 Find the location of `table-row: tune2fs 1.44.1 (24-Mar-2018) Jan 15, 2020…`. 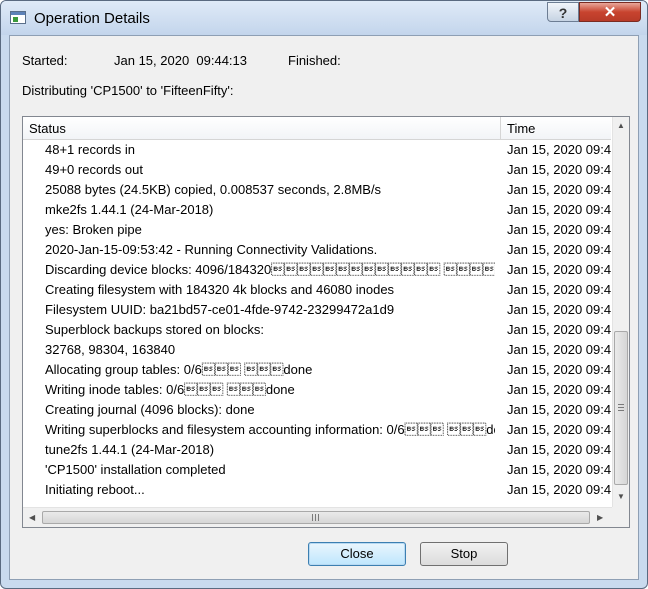

table-row: tune2fs 1.44.1 (24-Mar-2018) Jan 15, 2020… is located at coordinates (317, 450).